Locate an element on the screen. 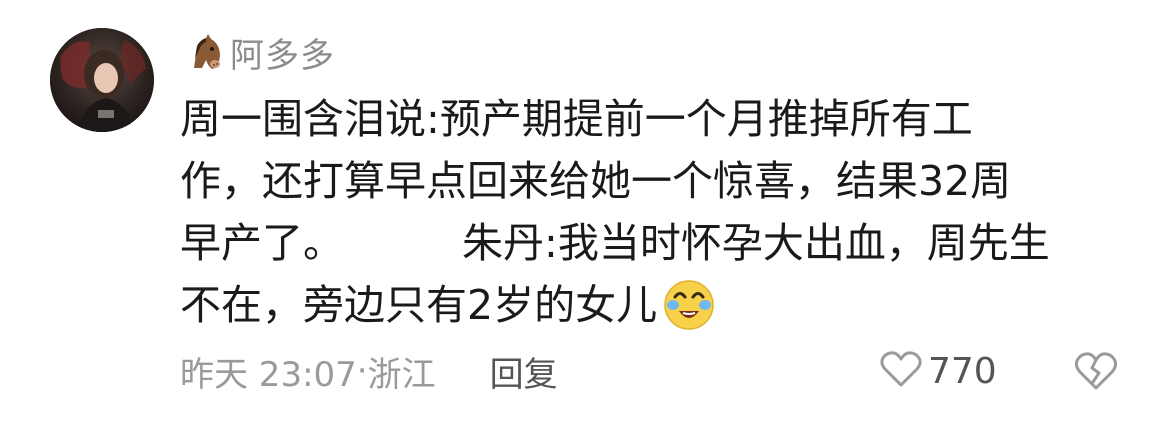 The height and width of the screenshot is (433, 1170). comment-line-2: 作，还打算早点回来给她一个惊喜，结果32周 is located at coordinates (596, 181).